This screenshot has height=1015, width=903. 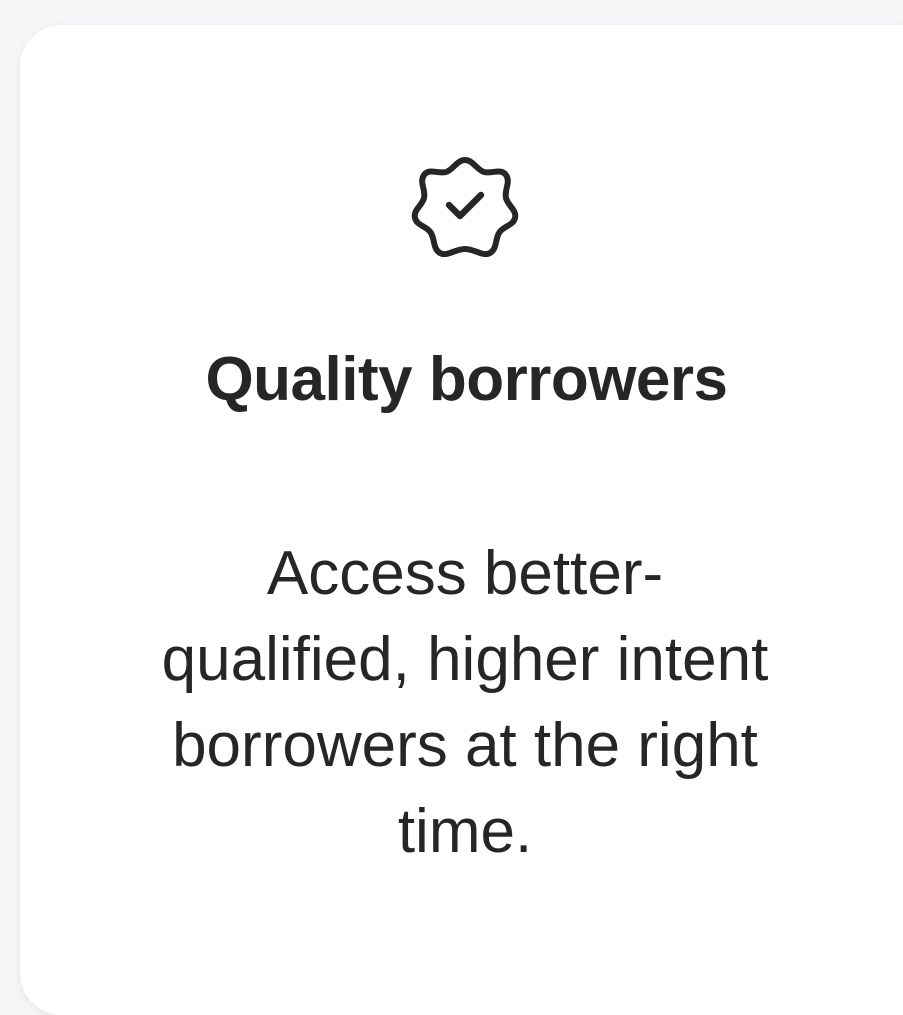 I want to click on verified-badge-icon, so click(x=465, y=206).